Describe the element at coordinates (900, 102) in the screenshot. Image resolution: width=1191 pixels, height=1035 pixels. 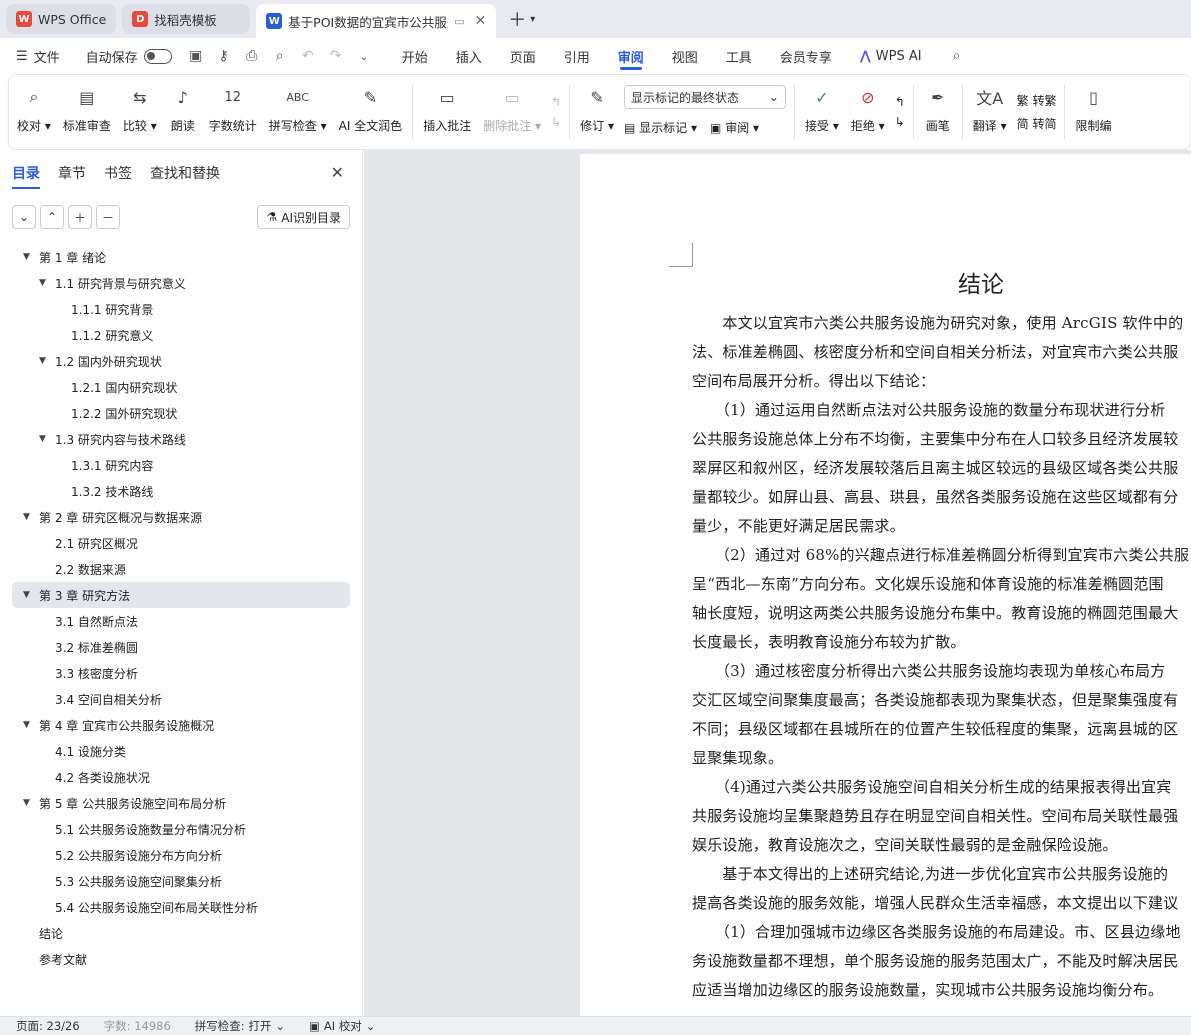
I see `previous-change-icon: ↰` at that location.